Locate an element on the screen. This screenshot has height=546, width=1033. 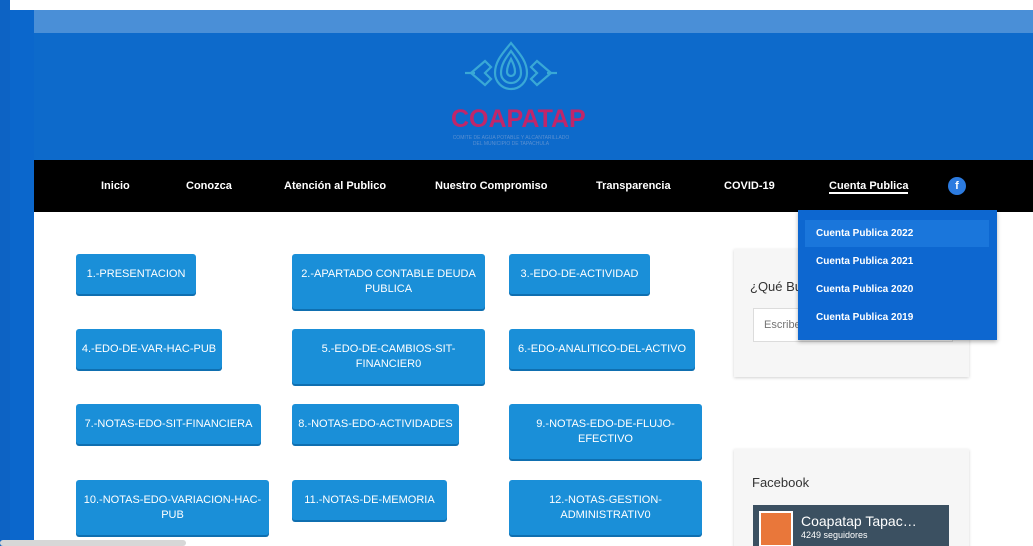
dropdown-item-2021: Cuenta Publica 2021 is located at coordinates (897, 261).